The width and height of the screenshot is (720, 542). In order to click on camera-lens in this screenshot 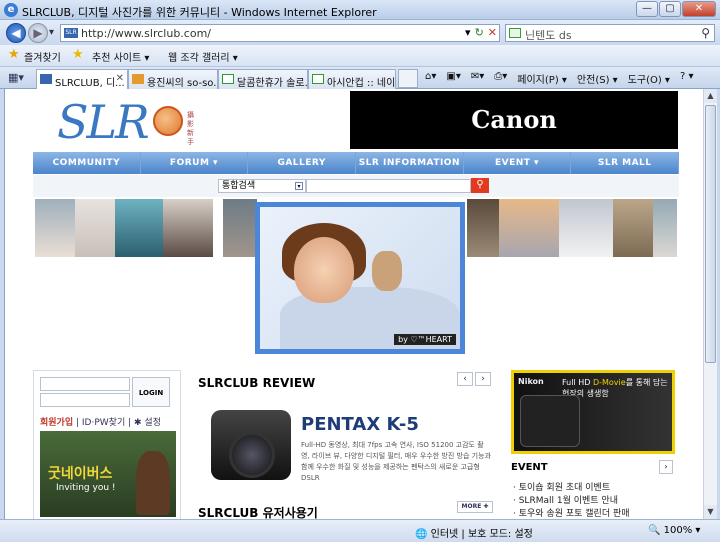, I will do `click(252, 455)`.